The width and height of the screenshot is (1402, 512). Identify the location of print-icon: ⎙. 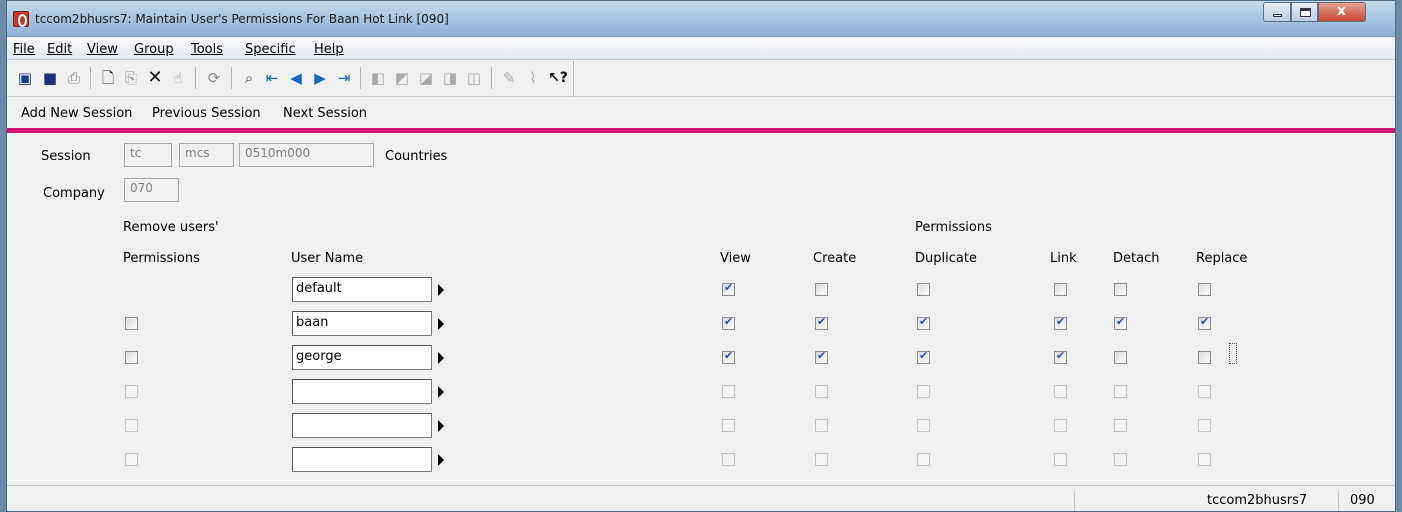
(74, 78).